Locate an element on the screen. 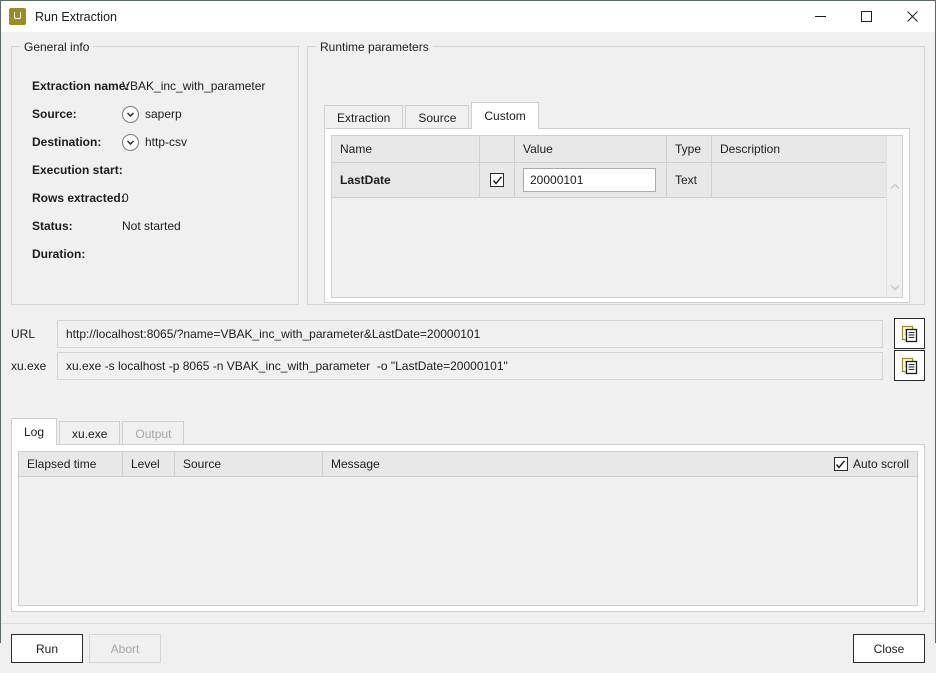  cell-parameter-value is located at coordinates (591, 180).